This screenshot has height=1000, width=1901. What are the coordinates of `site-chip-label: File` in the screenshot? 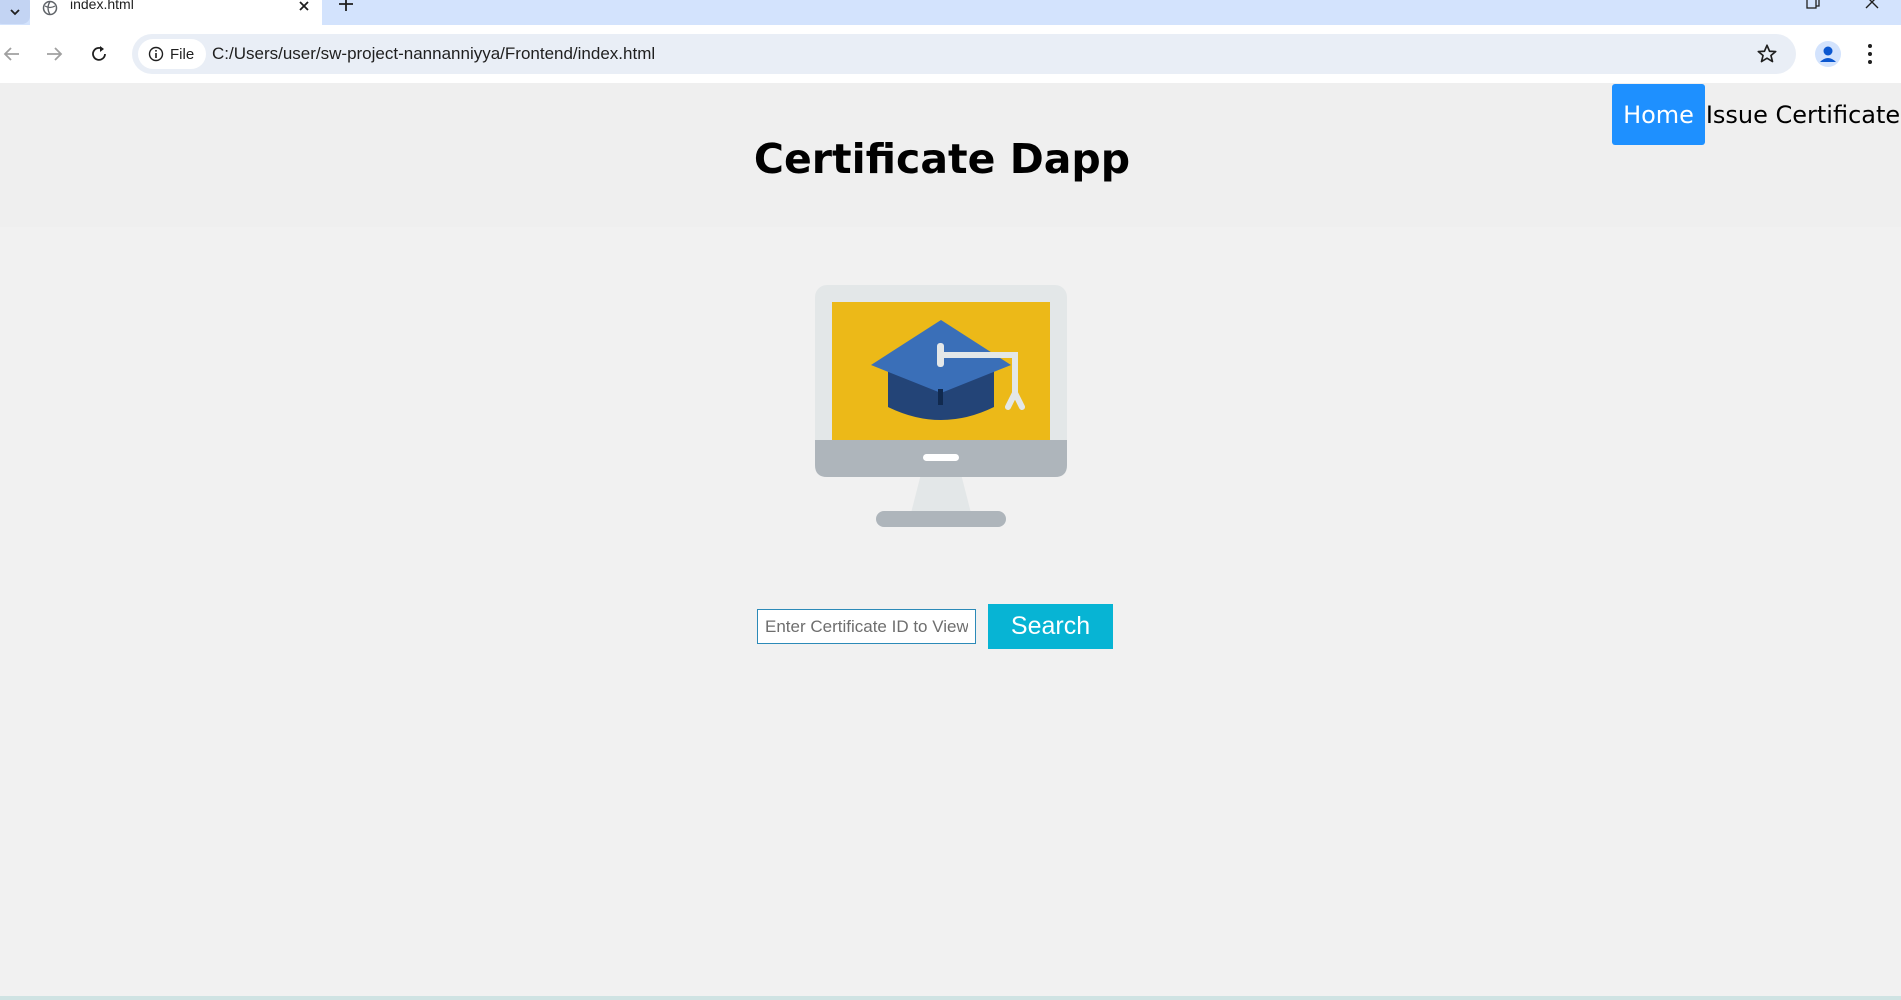 It's located at (182, 54).